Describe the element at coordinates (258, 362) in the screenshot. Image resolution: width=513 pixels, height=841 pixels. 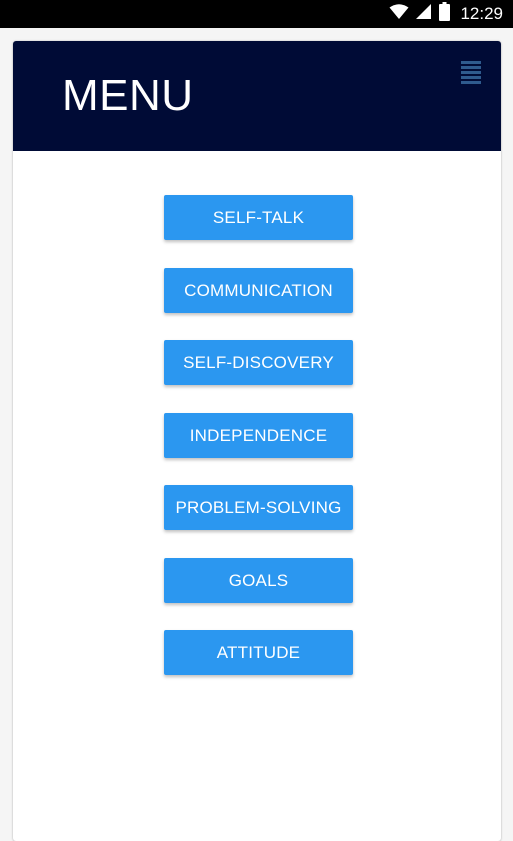
I see `self-discovery-button: SELF-DISCOVERY` at that location.